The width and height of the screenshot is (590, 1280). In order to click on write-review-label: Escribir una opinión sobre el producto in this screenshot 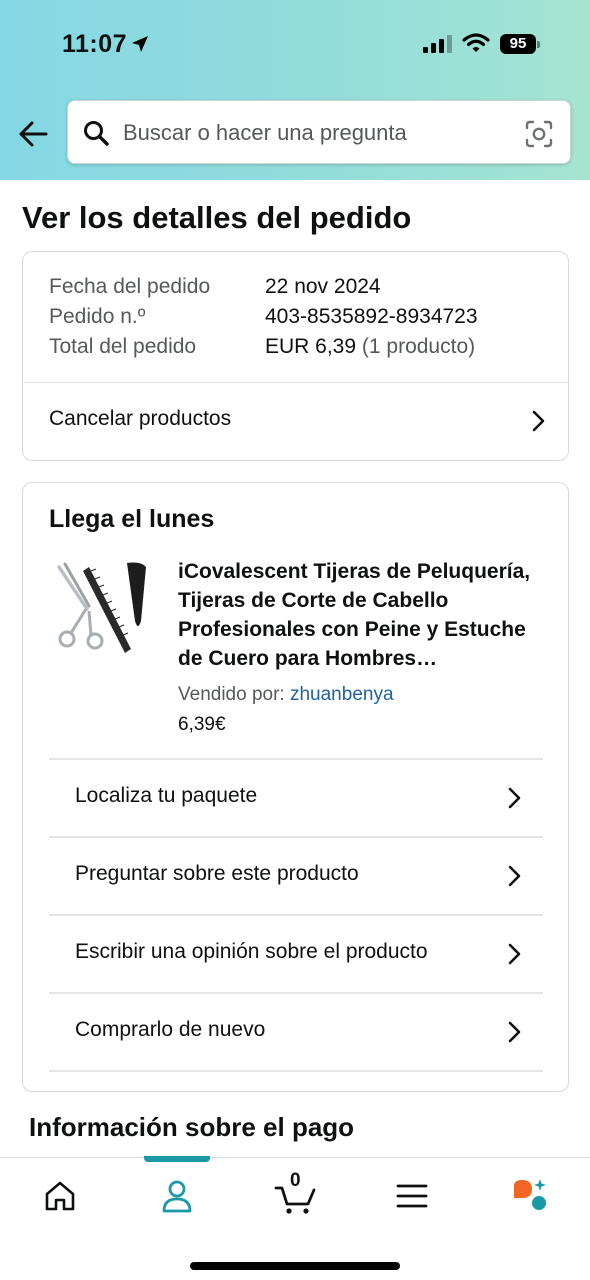, I will do `click(251, 951)`.